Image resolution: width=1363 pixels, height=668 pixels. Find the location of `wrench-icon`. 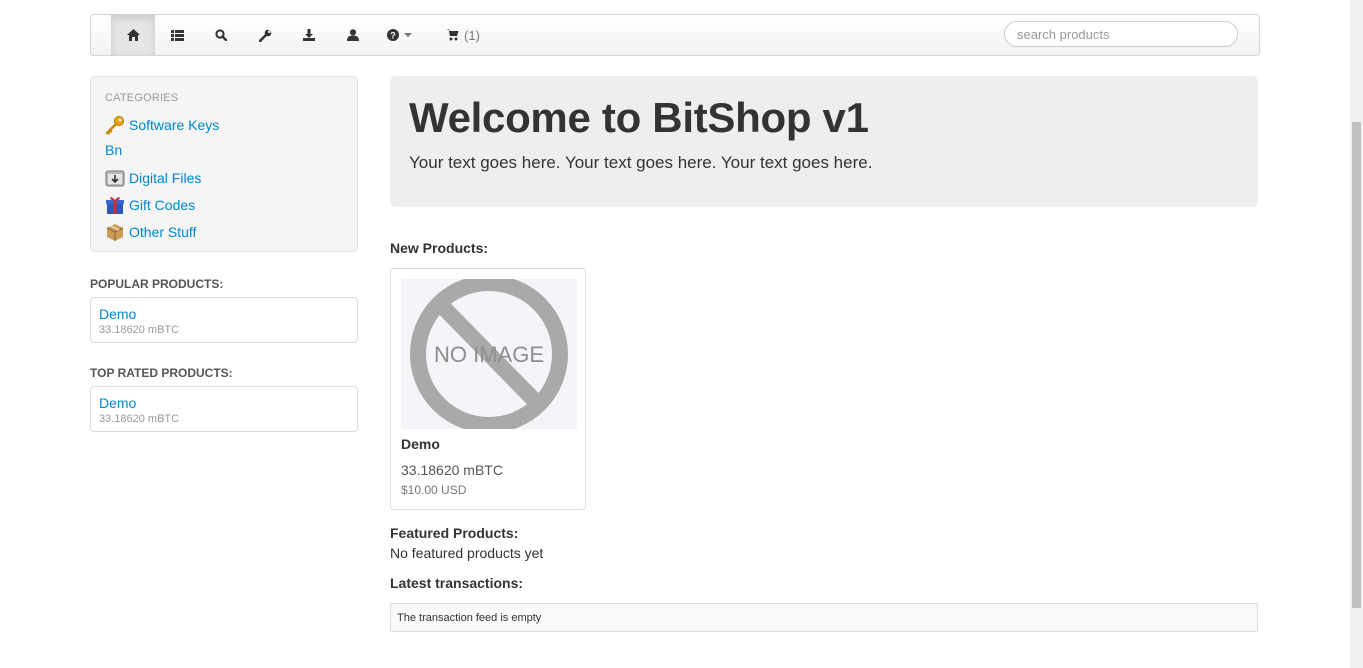

wrench-icon is located at coordinates (264, 35).